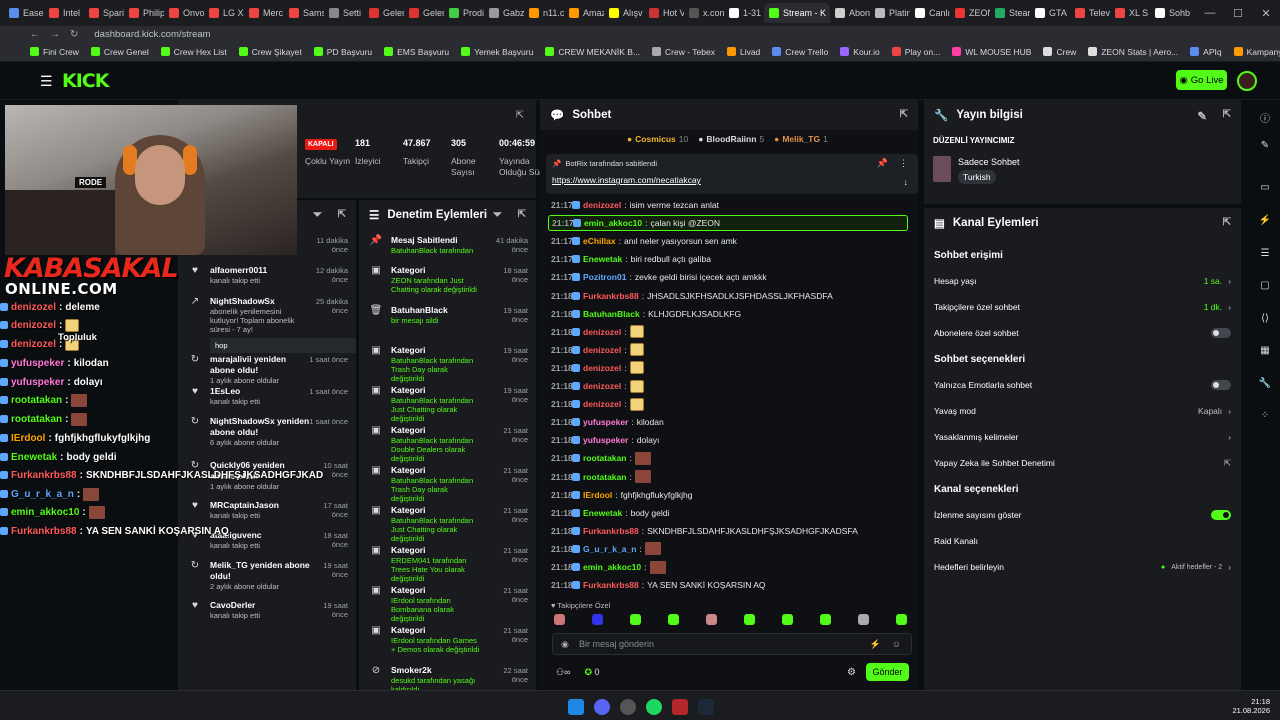 This screenshot has height=720, width=1280. Describe the element at coordinates (624, 13) in the screenshot. I see `browser-tab: Alışv` at that location.